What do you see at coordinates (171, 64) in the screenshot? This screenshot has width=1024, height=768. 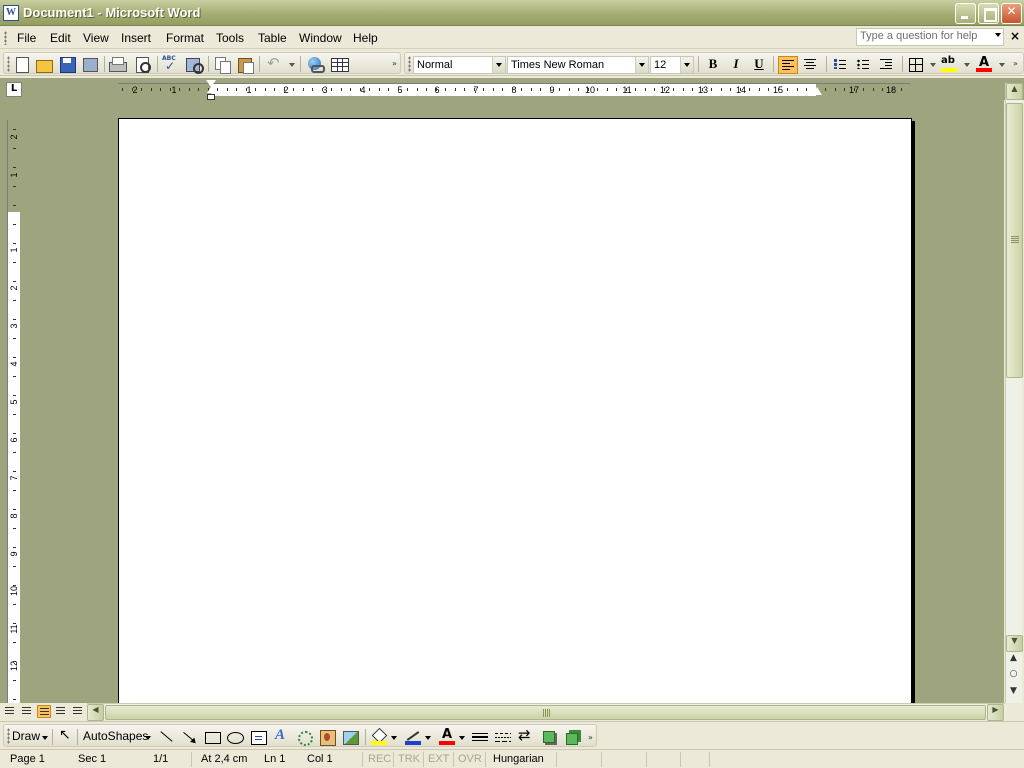 I see `spelling-grammar-icon` at bounding box center [171, 64].